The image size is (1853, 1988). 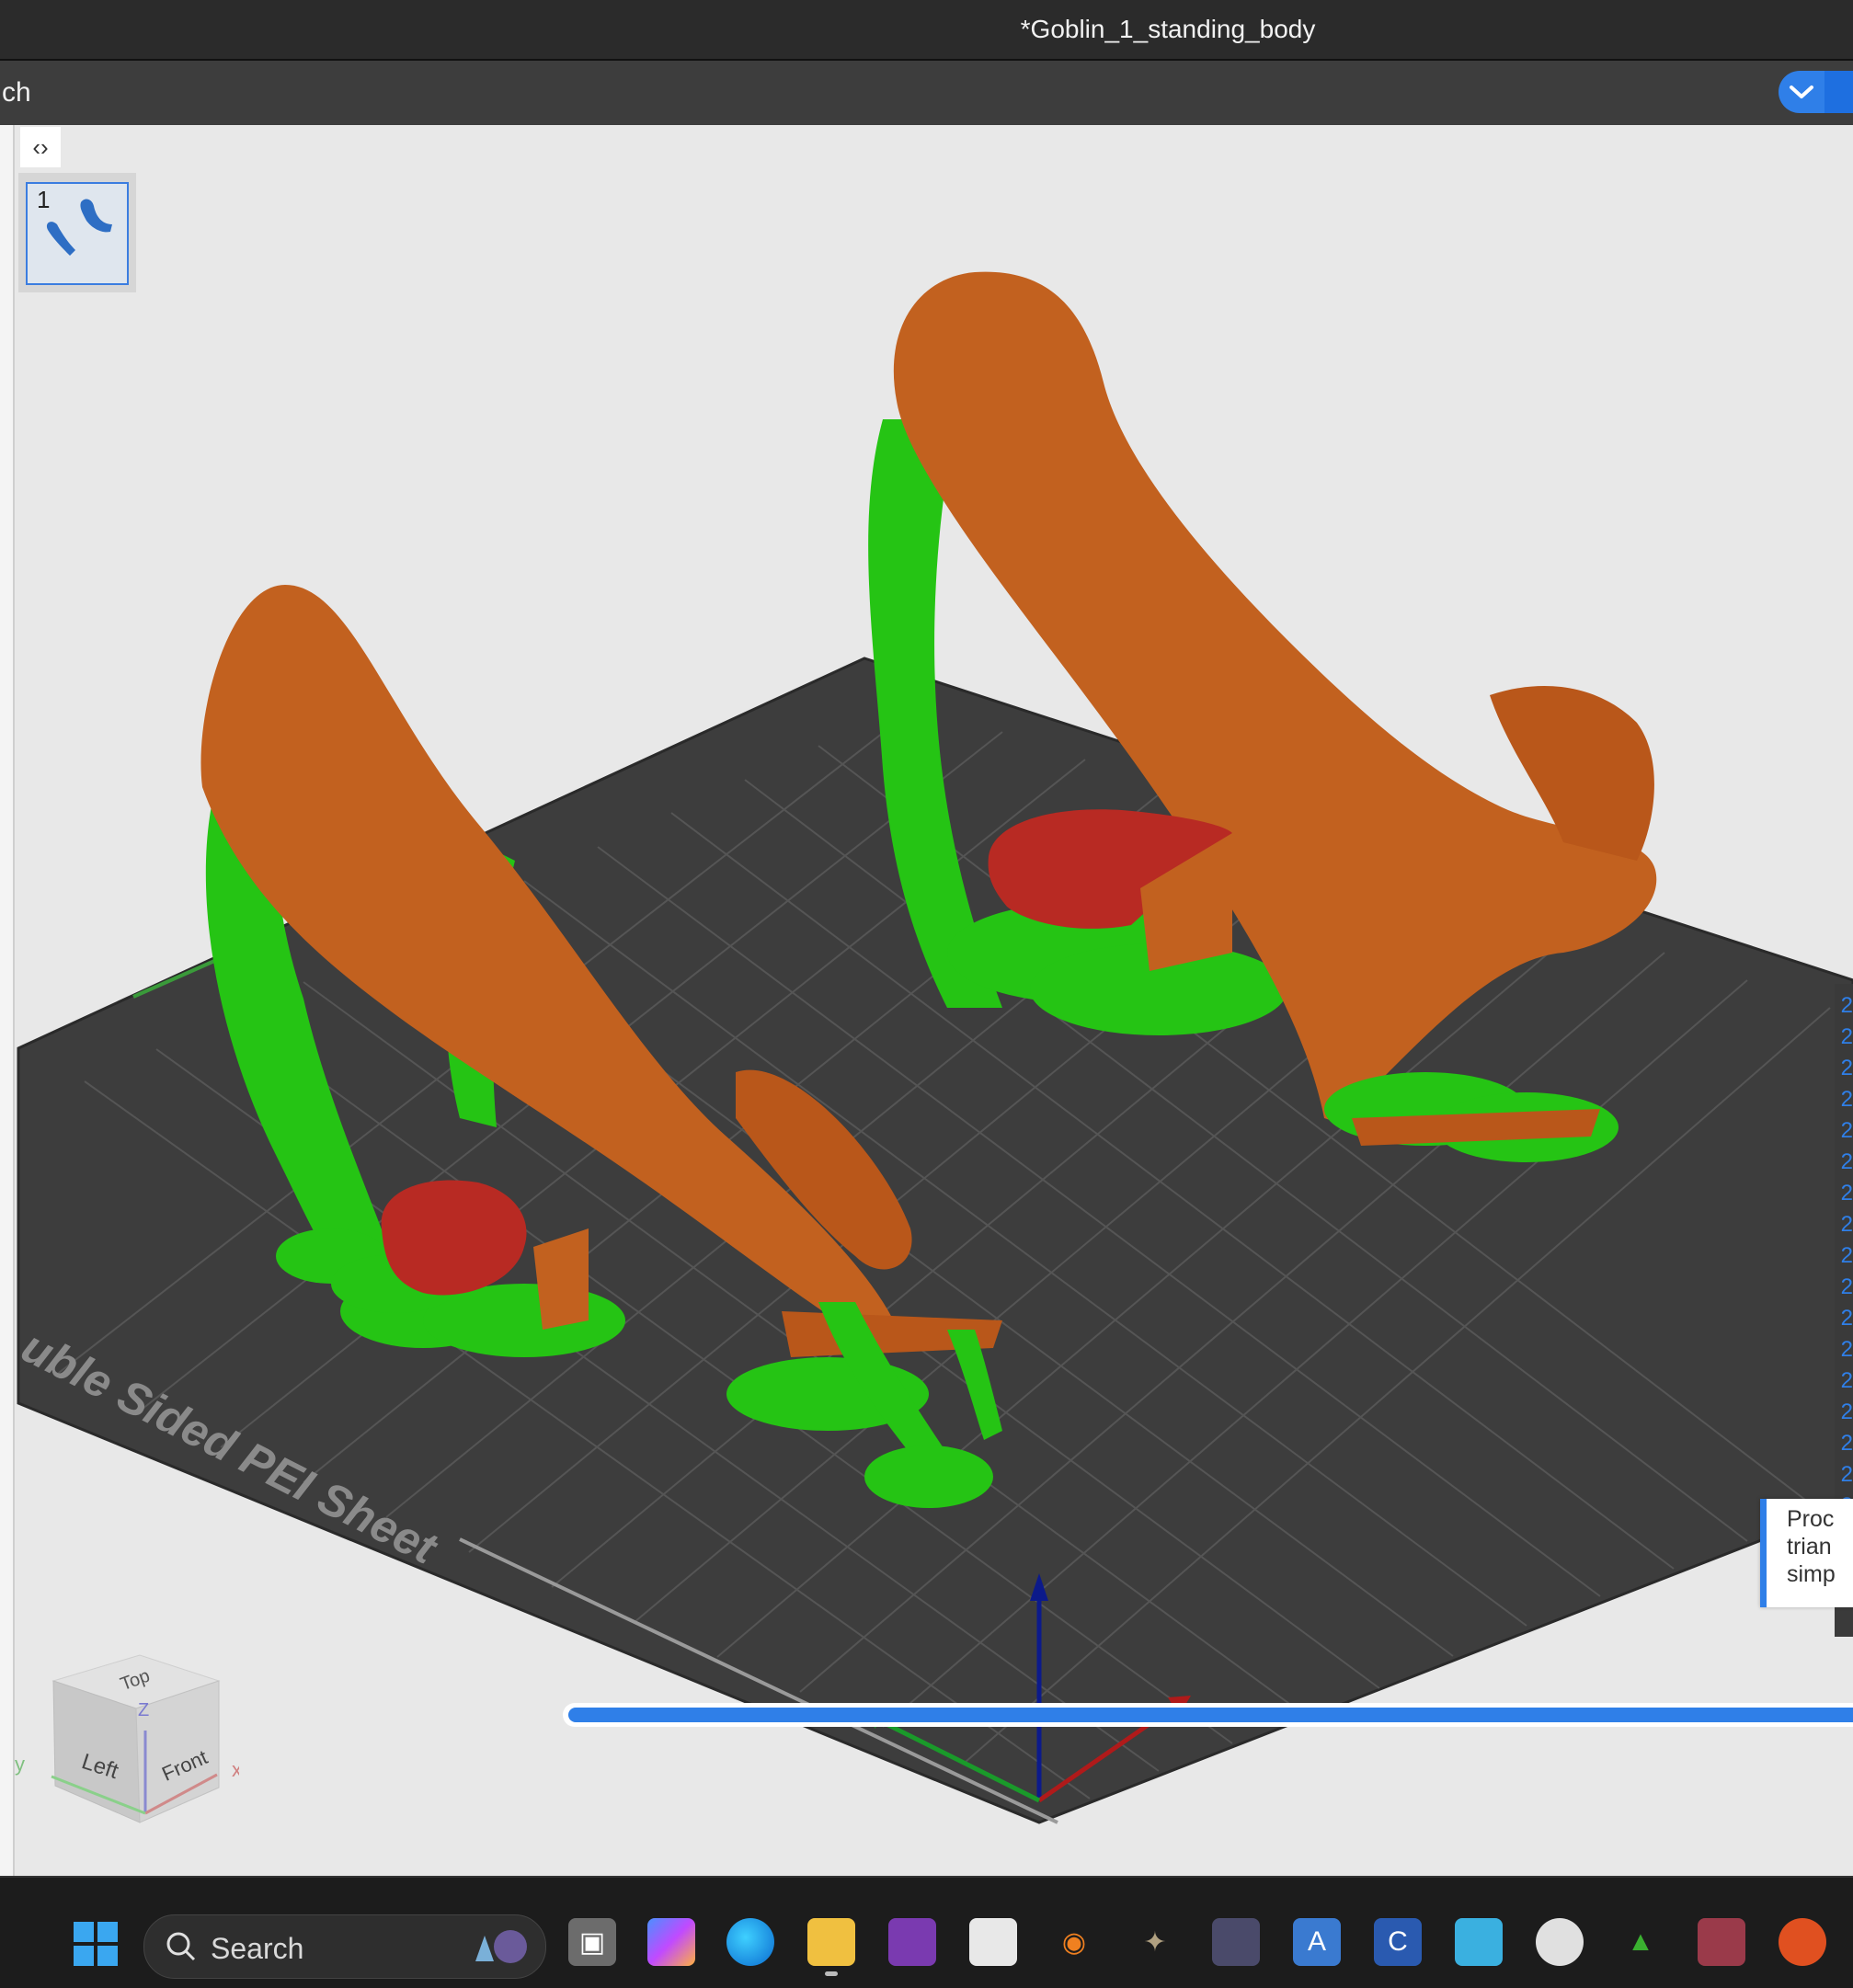 What do you see at coordinates (20, 1765) in the screenshot?
I see `cube-y-label: y` at bounding box center [20, 1765].